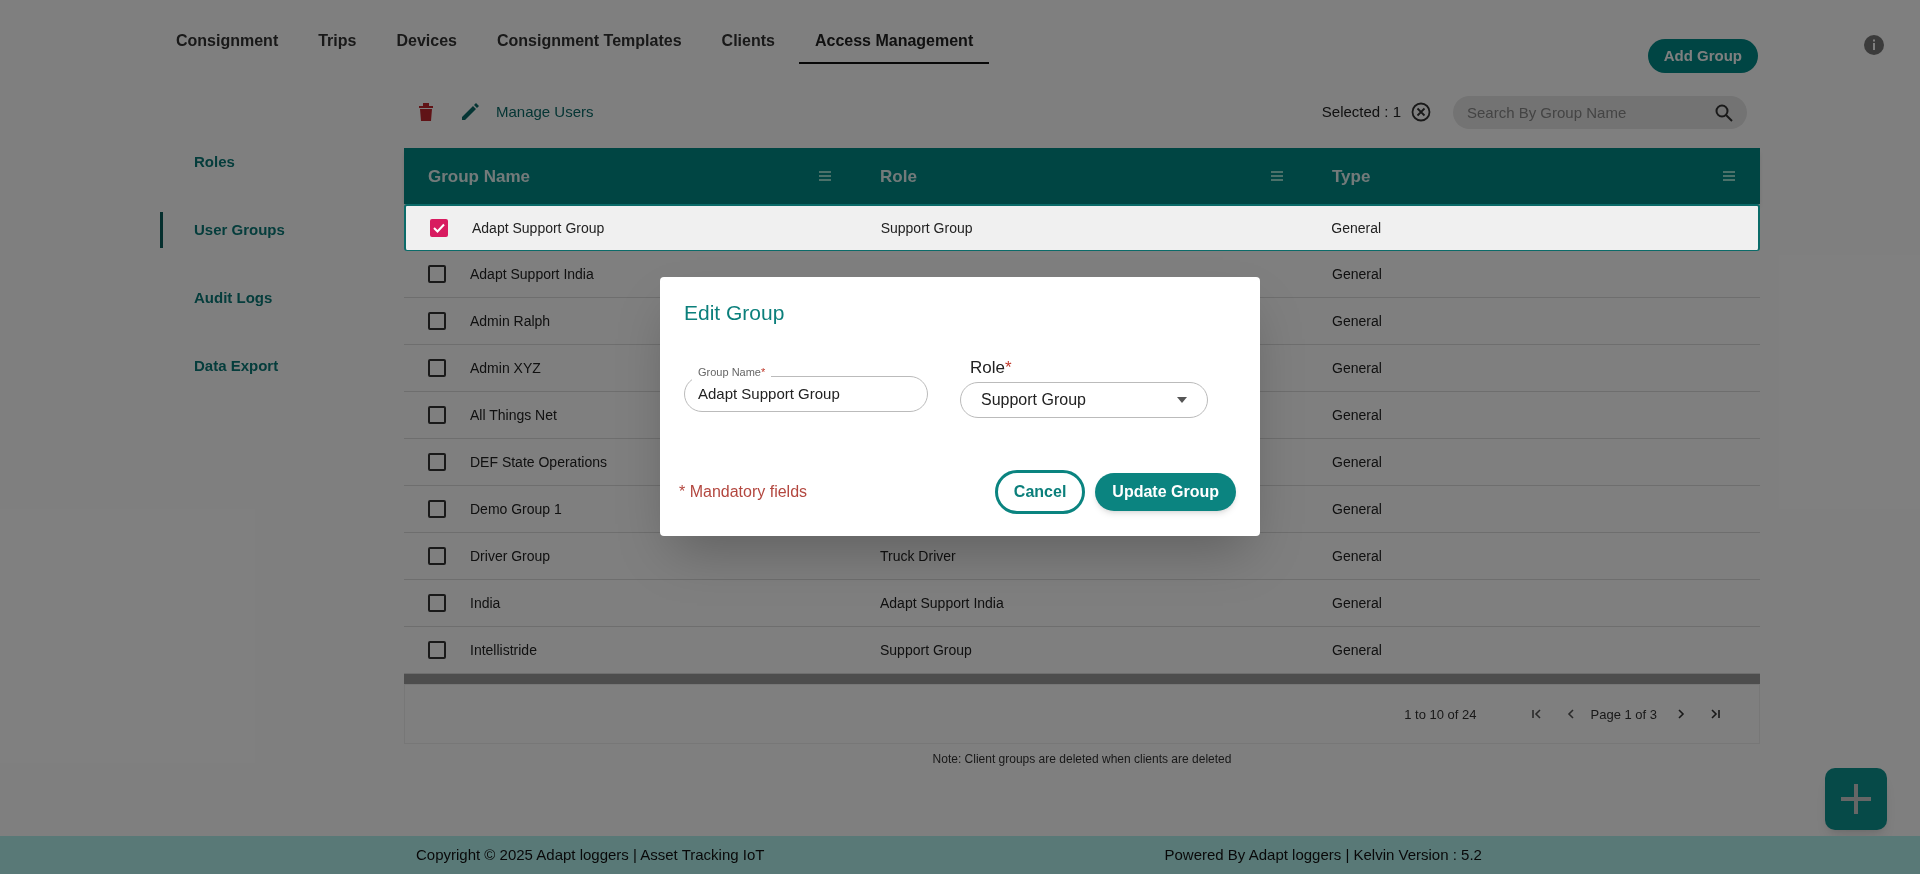  What do you see at coordinates (1623, 714) in the screenshot?
I see `page-indicator: Page 1 of 3` at bounding box center [1623, 714].